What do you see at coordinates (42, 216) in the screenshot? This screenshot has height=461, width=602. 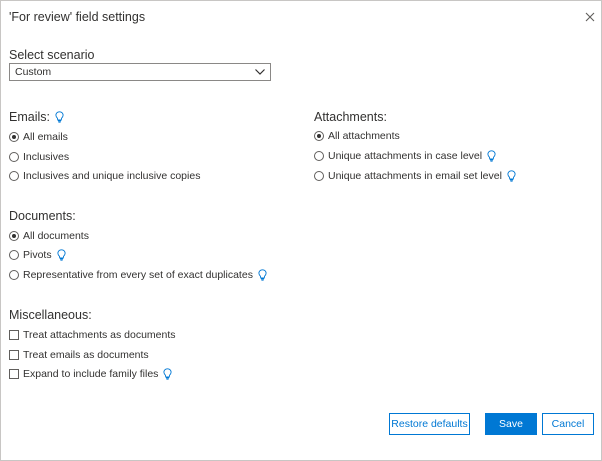 I see `documents-section-label: Documents:` at bounding box center [42, 216].